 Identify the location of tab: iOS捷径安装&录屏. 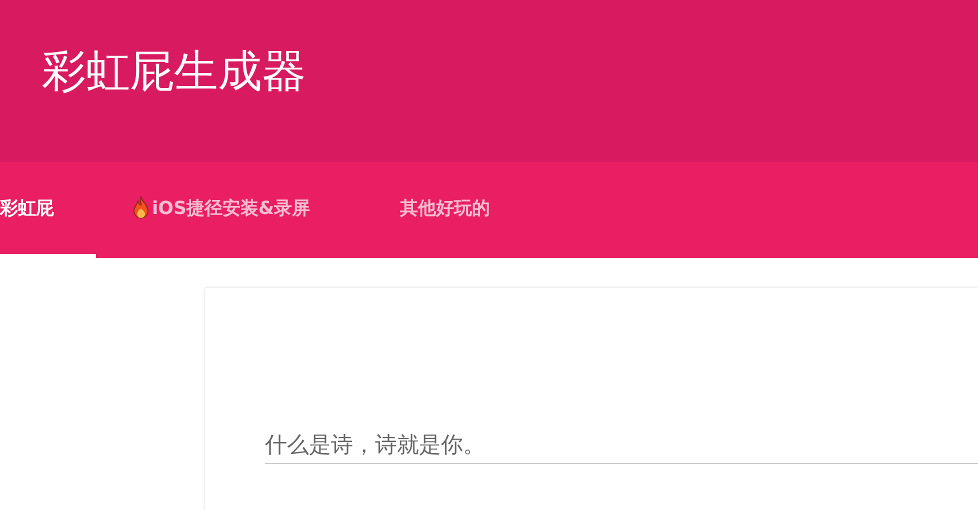
(231, 210).